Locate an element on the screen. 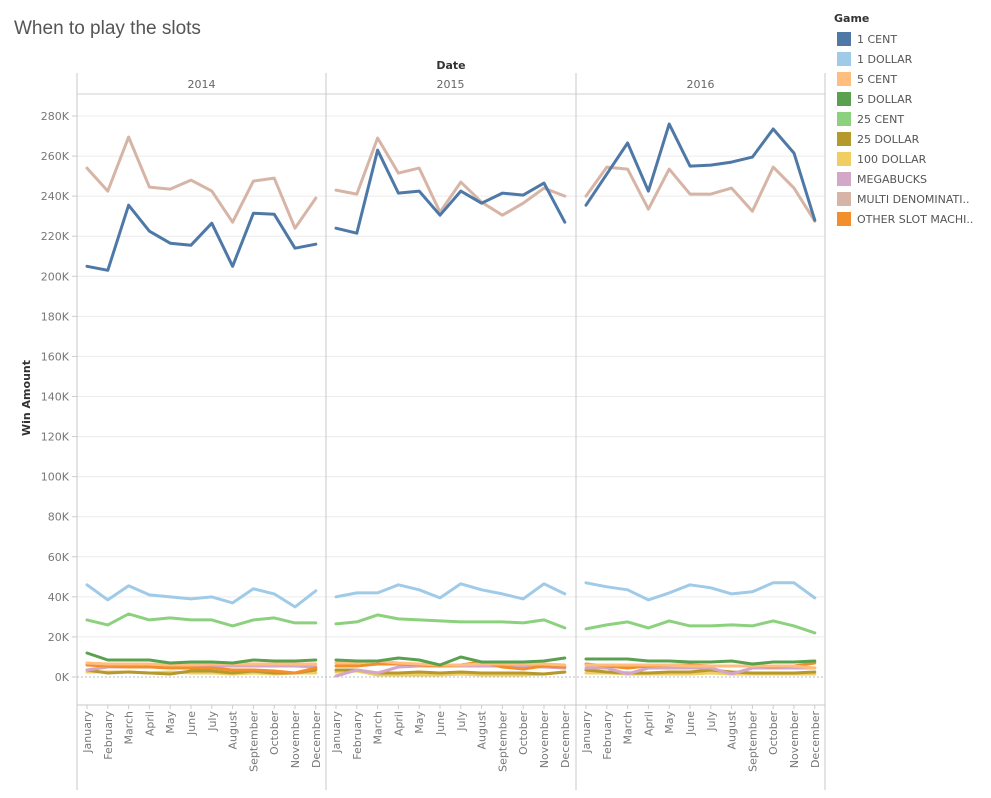  y-tick-label: 140K is located at coordinates (55, 397).